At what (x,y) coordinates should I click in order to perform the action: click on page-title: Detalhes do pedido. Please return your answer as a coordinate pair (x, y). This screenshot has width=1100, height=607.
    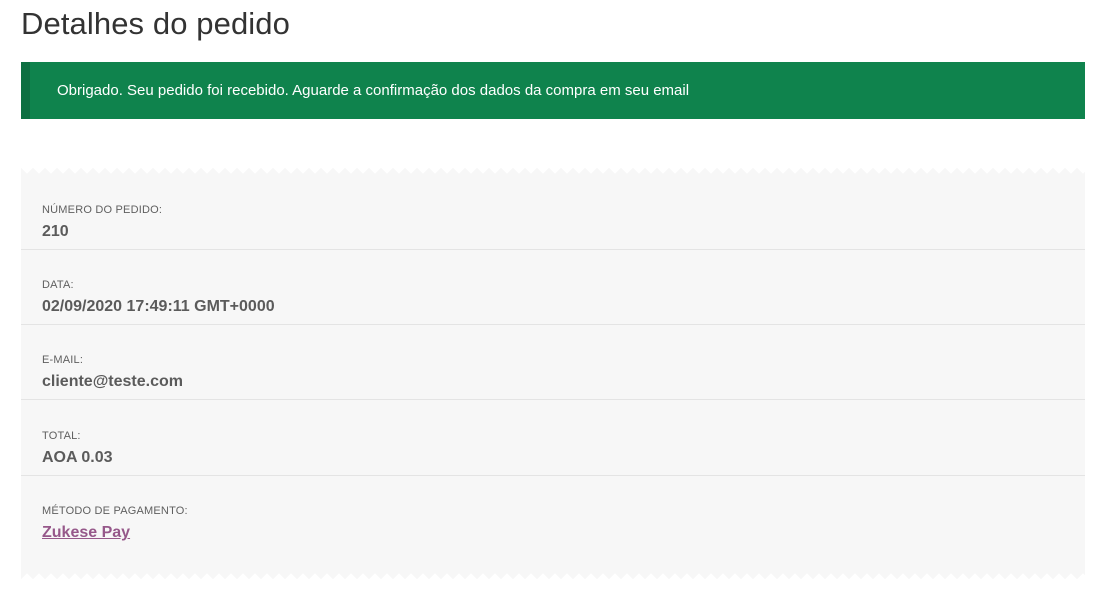
    Looking at the image, I should click on (155, 23).